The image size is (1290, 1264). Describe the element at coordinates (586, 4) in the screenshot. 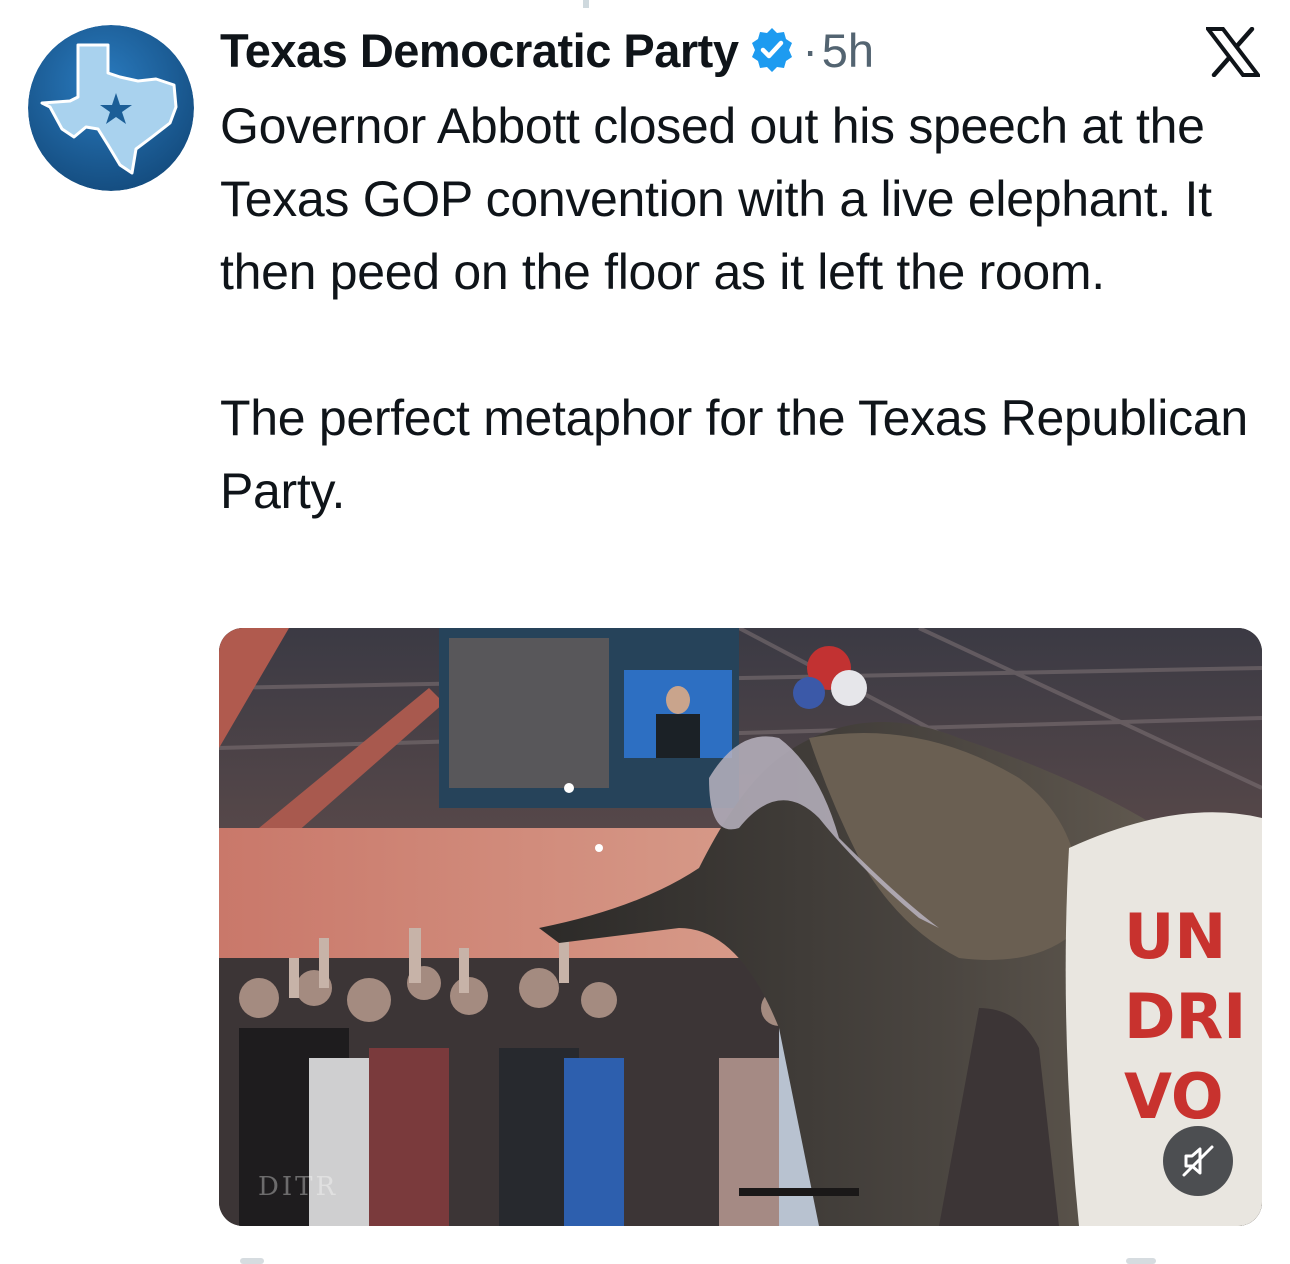

I see `thread-line` at that location.